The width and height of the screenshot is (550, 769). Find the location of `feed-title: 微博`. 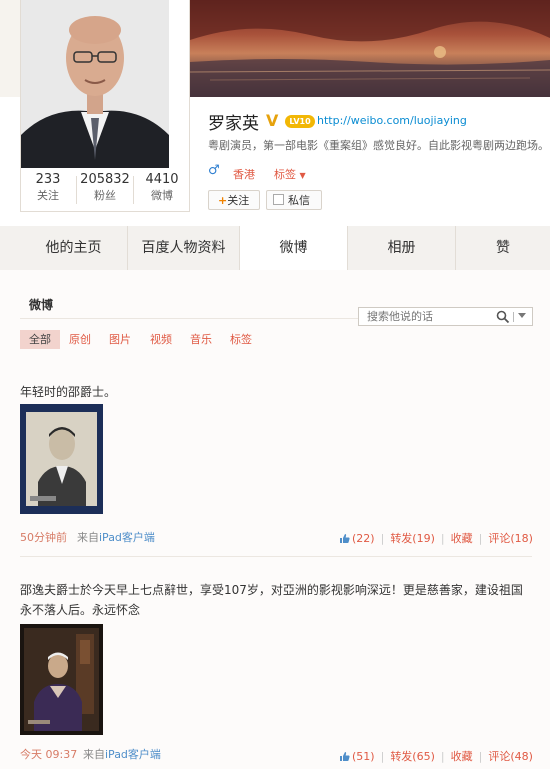

feed-title: 微博 is located at coordinates (41, 305).